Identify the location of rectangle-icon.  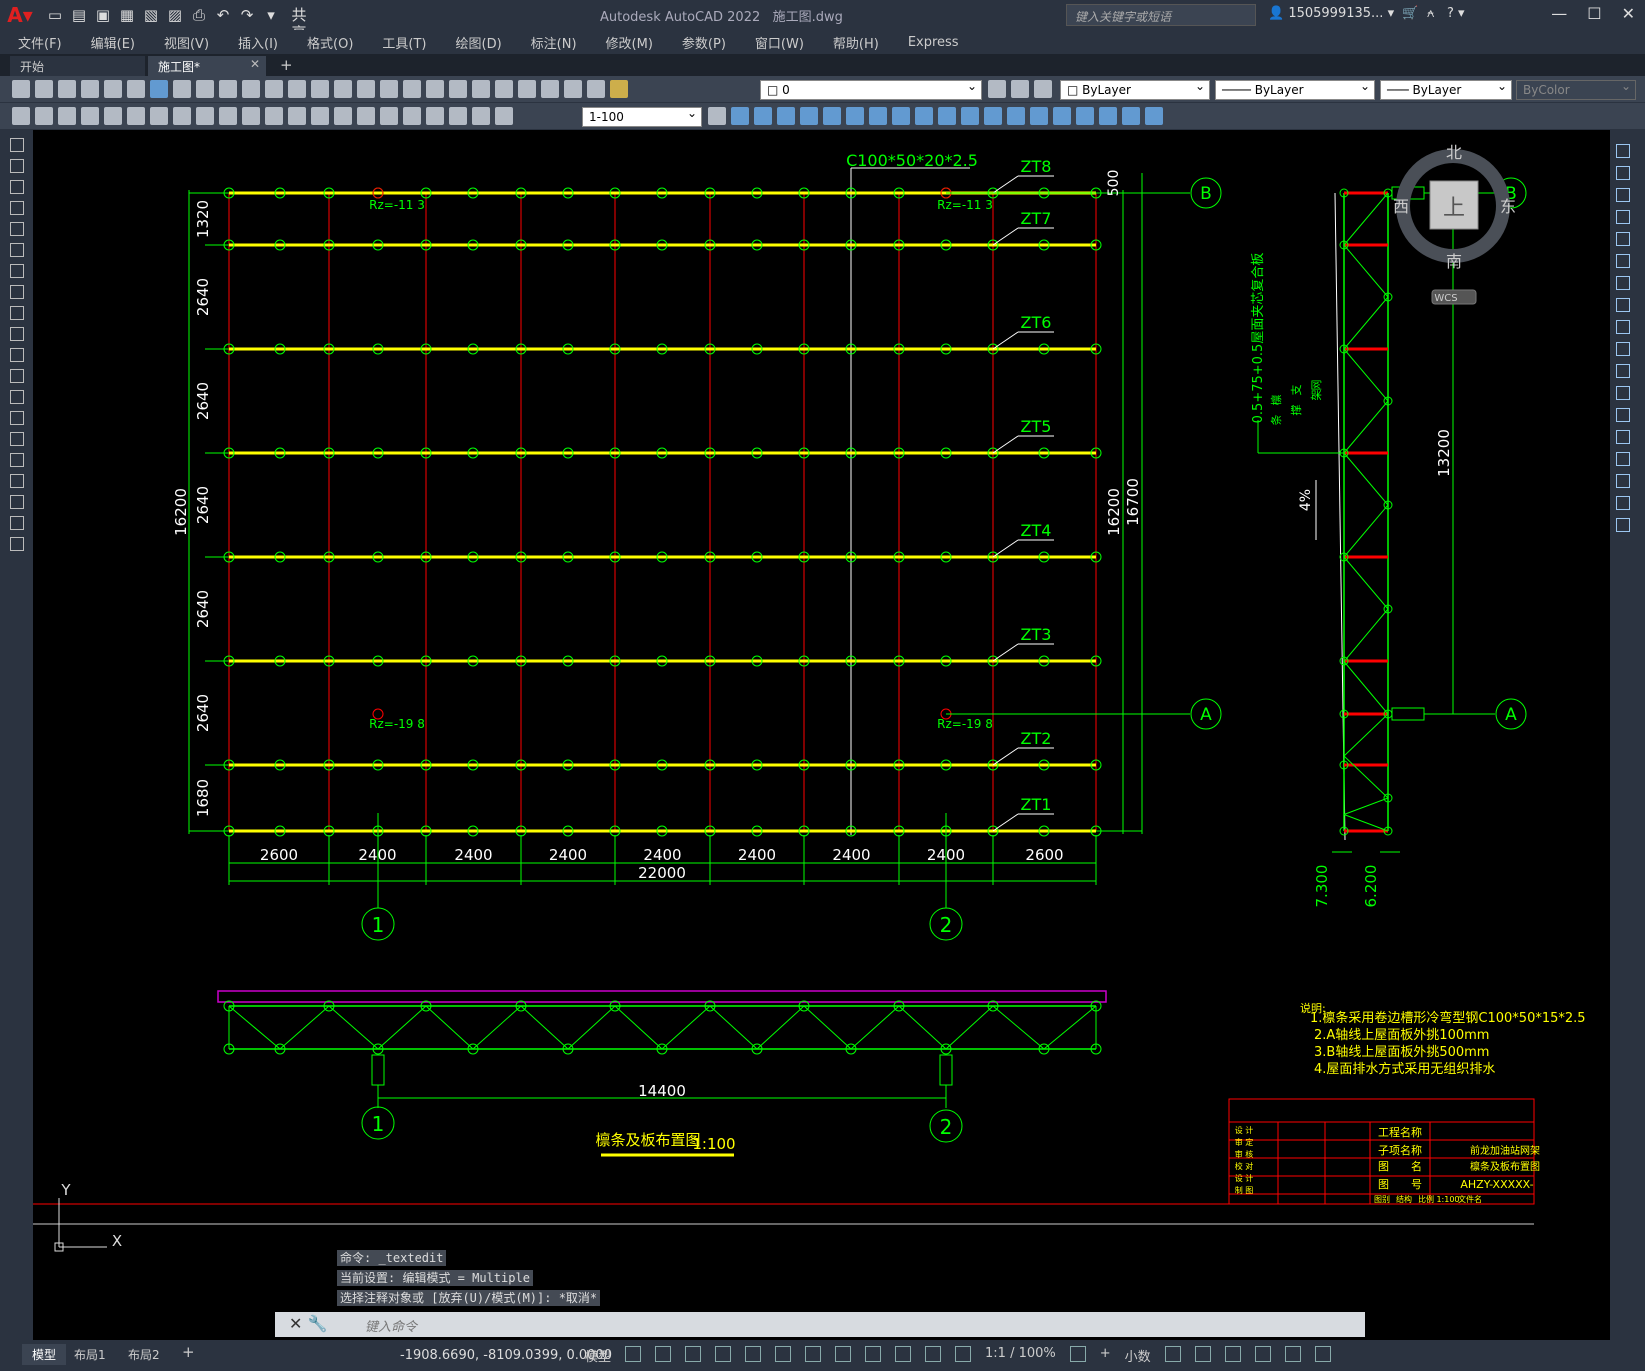
(17, 229).